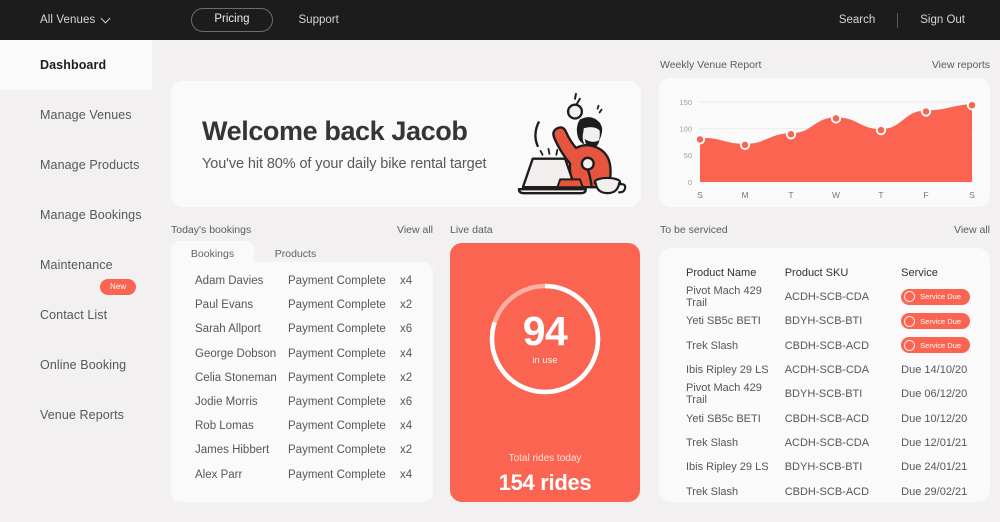 The height and width of the screenshot is (522, 1000). Describe the element at coordinates (857, 20) in the screenshot. I see `nav-search-link: Search` at that location.